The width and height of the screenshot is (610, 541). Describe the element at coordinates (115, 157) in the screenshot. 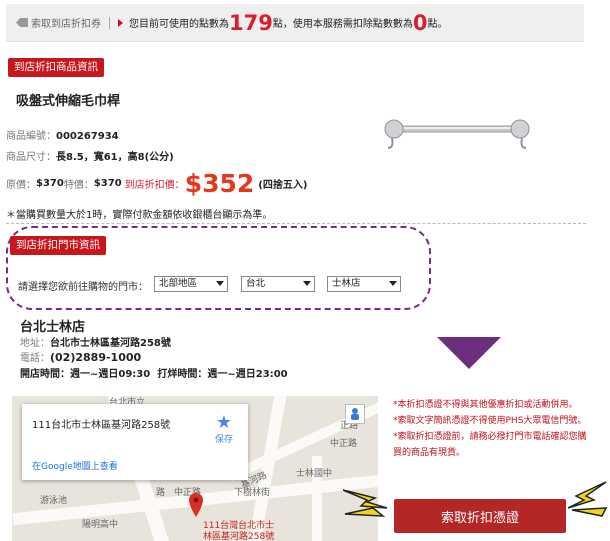

I see `product-size: 長8.5，寬61，高8(公分)` at that location.